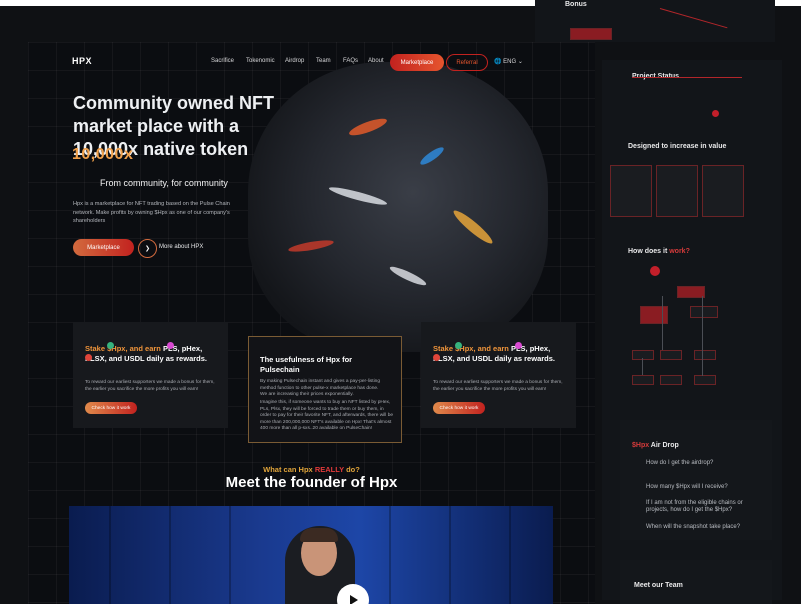  Describe the element at coordinates (687, 487) in the screenshot. I see `airdrop-q2: How many $Hpx will I receive?` at that location.